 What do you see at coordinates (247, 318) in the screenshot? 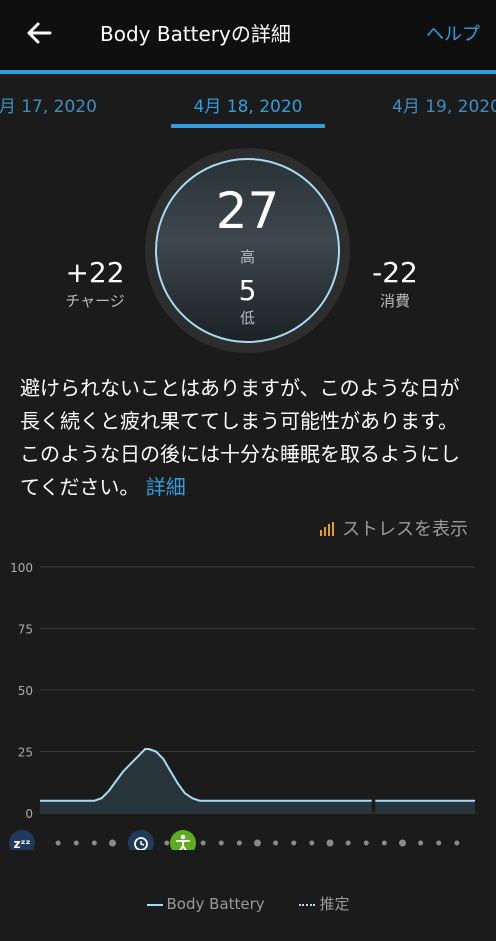
I see `low-label: 低` at bounding box center [247, 318].